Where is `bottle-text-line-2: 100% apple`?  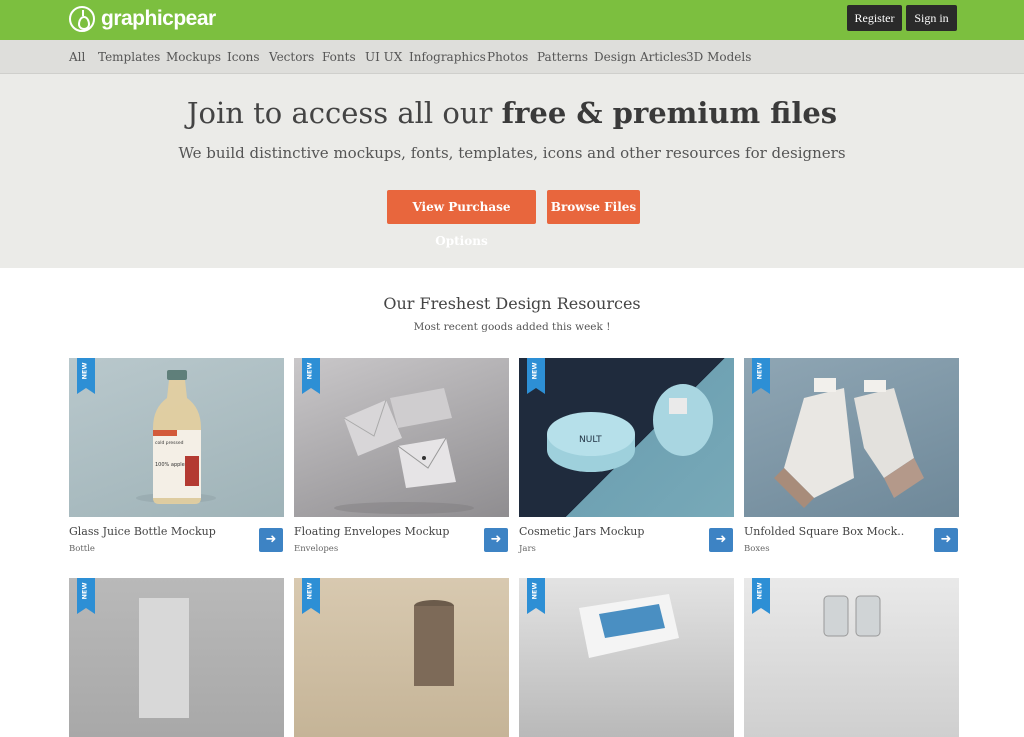
bottle-text-line-2: 100% apple is located at coordinates (170, 465).